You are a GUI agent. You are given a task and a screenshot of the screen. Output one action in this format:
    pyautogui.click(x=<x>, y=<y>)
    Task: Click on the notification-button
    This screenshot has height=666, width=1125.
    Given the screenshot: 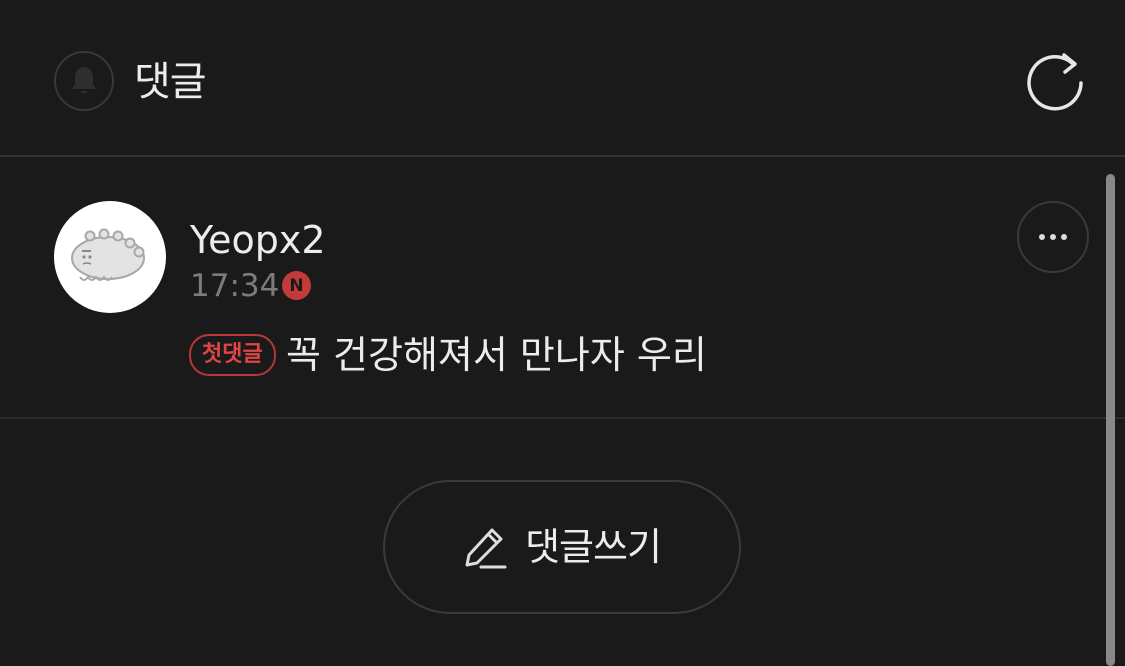 What is the action you would take?
    pyautogui.click(x=84, y=81)
    